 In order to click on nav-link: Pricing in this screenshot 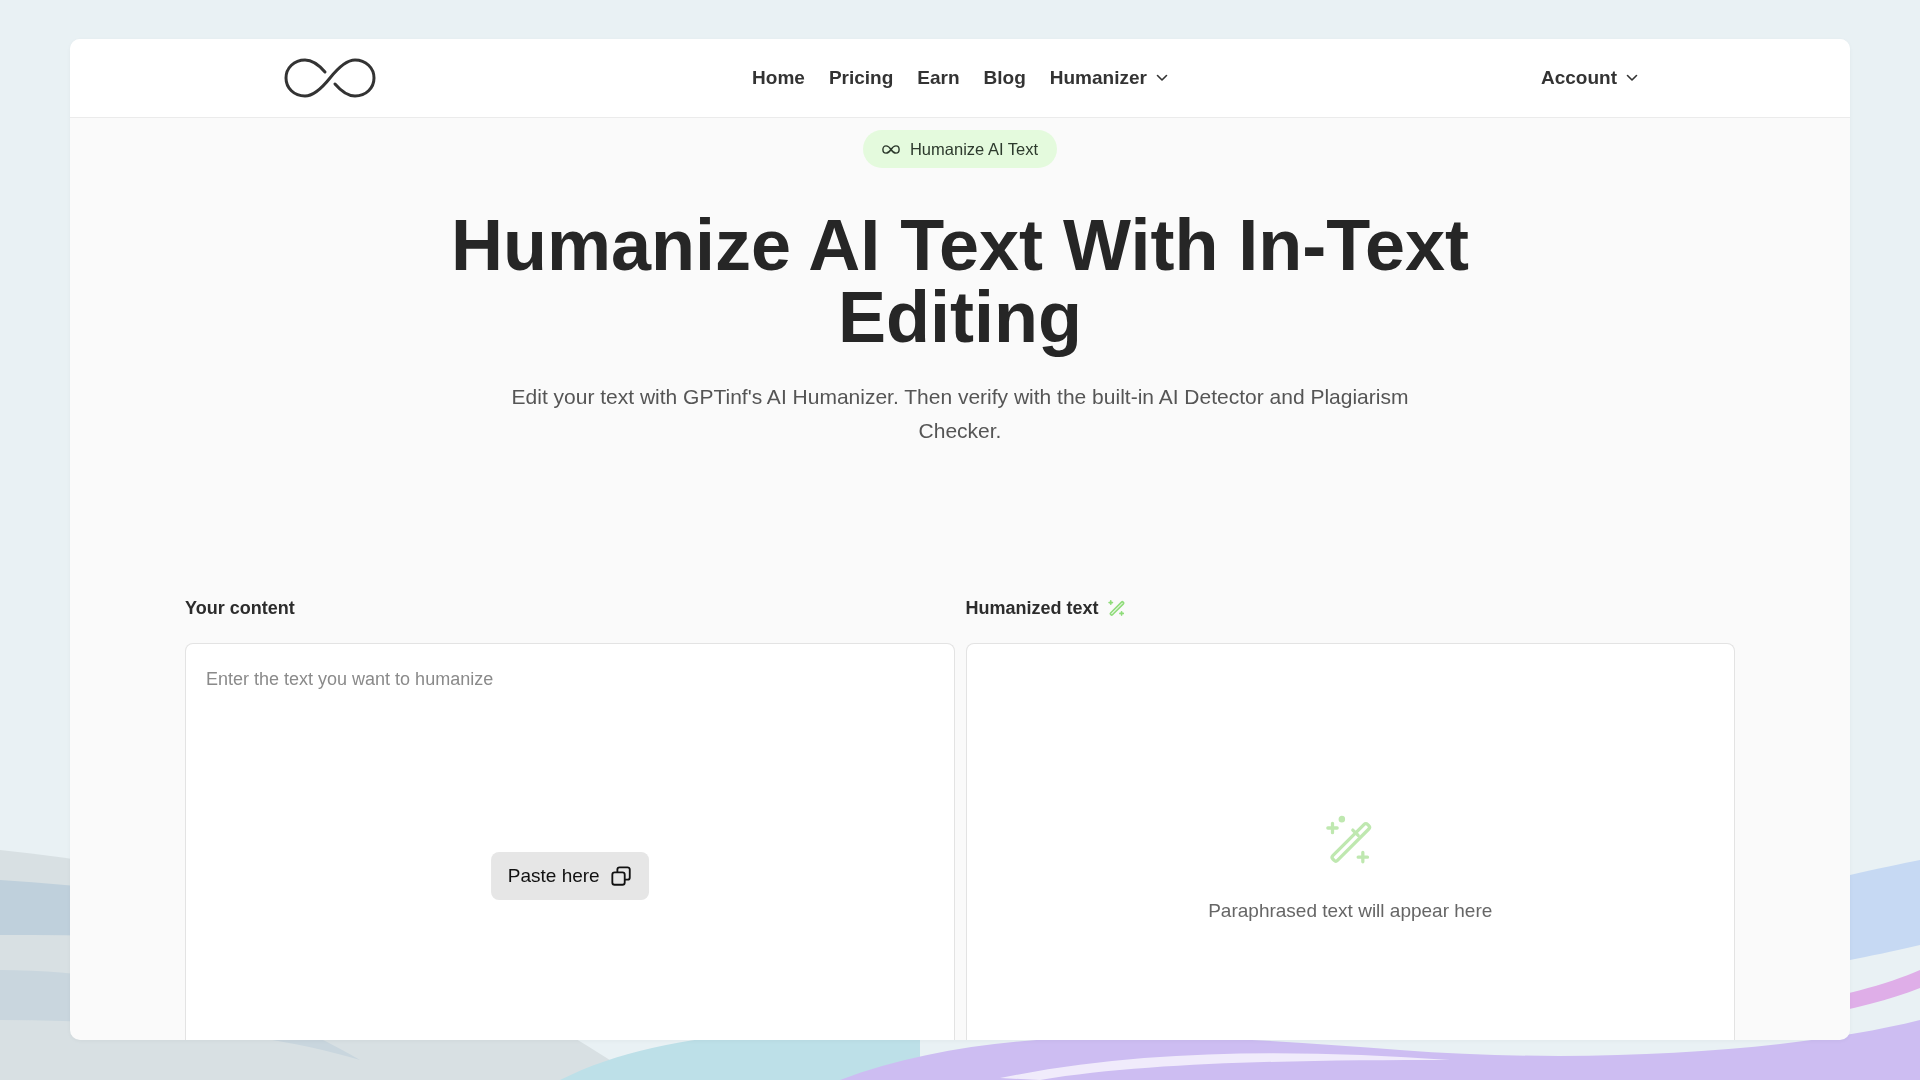, I will do `click(861, 78)`.